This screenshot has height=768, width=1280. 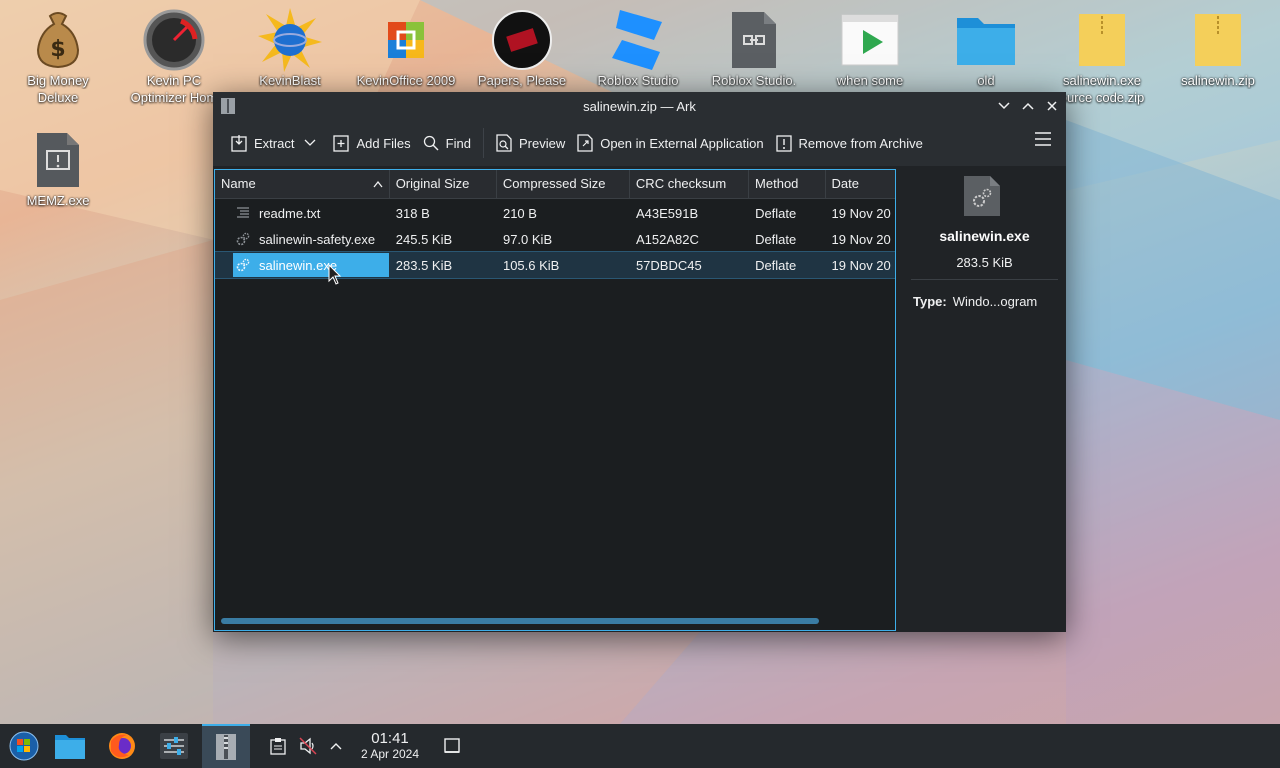 I want to click on desktop-icon-label: Big Money, so click(x=58, y=80).